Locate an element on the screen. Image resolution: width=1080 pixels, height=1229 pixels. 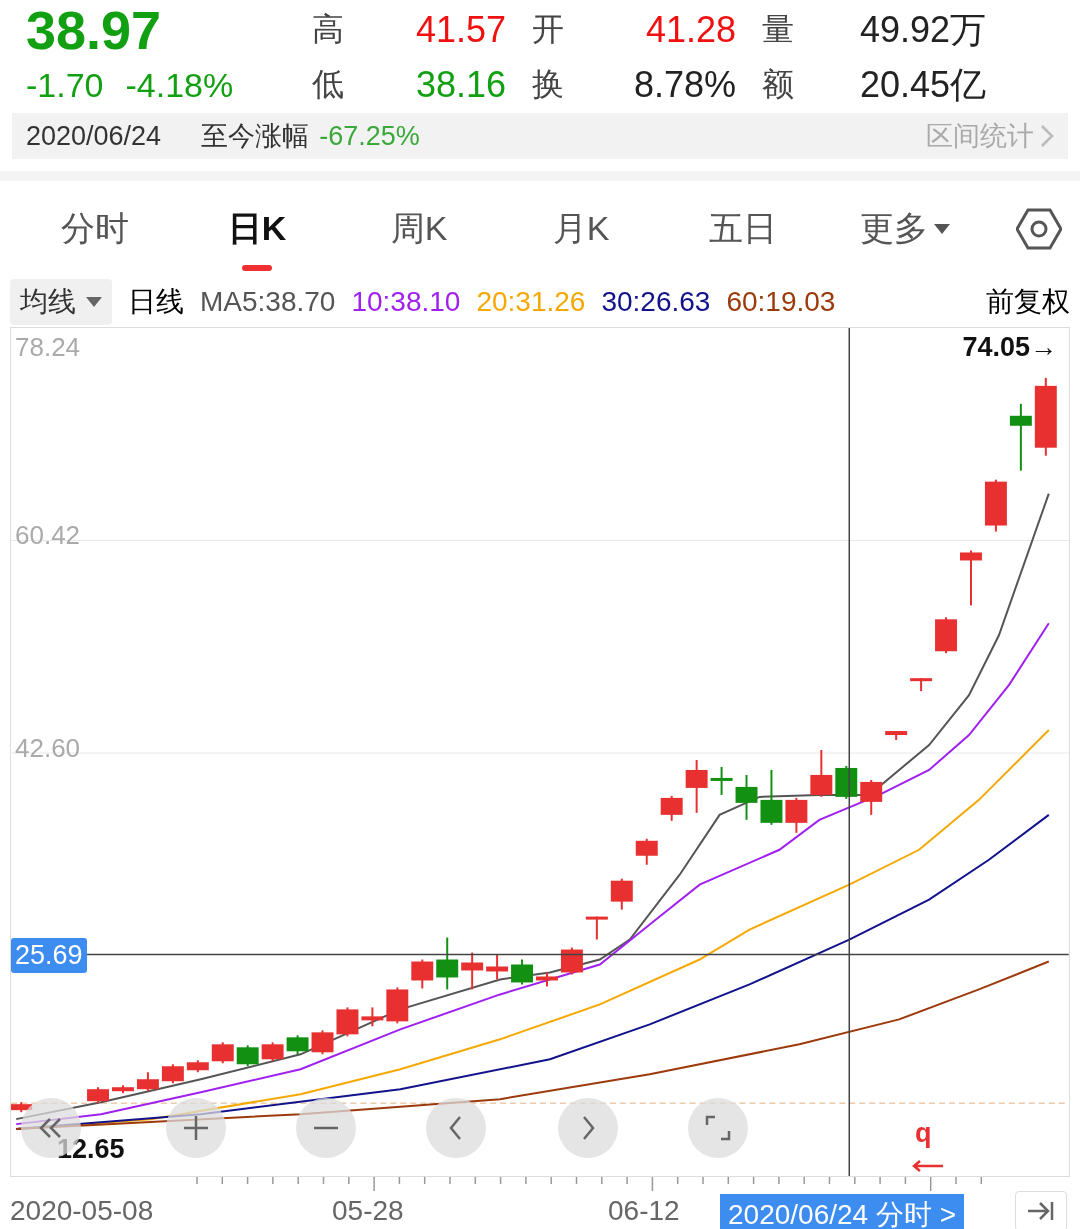
zoom-out-button is located at coordinates (326, 1128).